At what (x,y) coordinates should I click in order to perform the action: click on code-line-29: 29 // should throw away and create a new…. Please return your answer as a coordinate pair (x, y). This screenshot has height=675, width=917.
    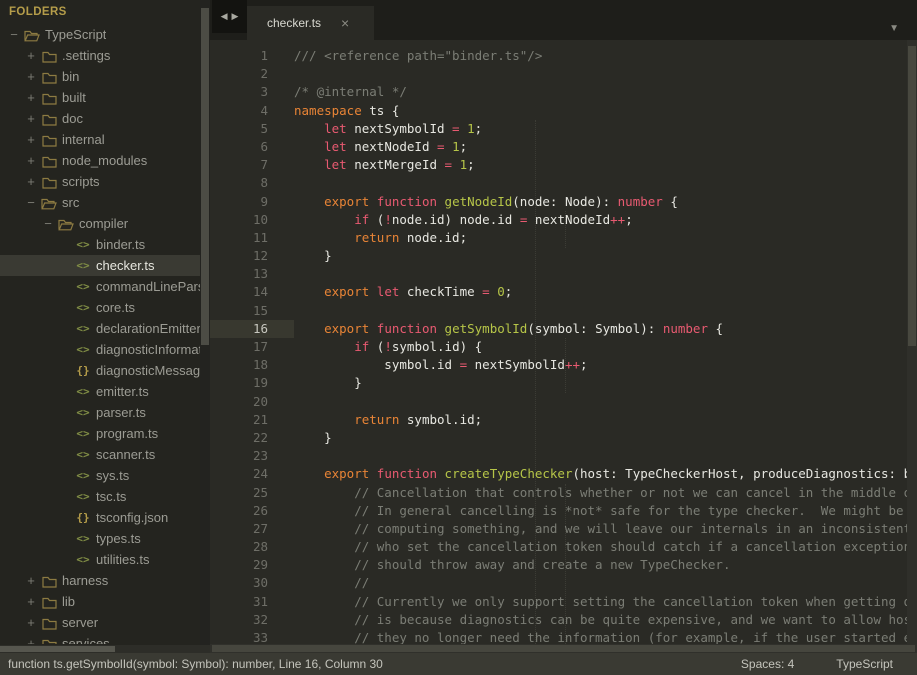
    Looking at the image, I should click on (563, 565).